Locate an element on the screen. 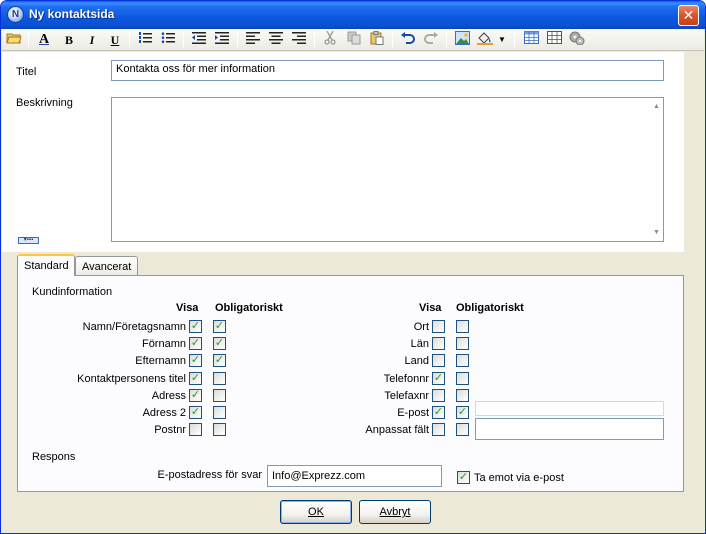 This screenshot has width=706, height=534. align-left-icon is located at coordinates (253, 40).